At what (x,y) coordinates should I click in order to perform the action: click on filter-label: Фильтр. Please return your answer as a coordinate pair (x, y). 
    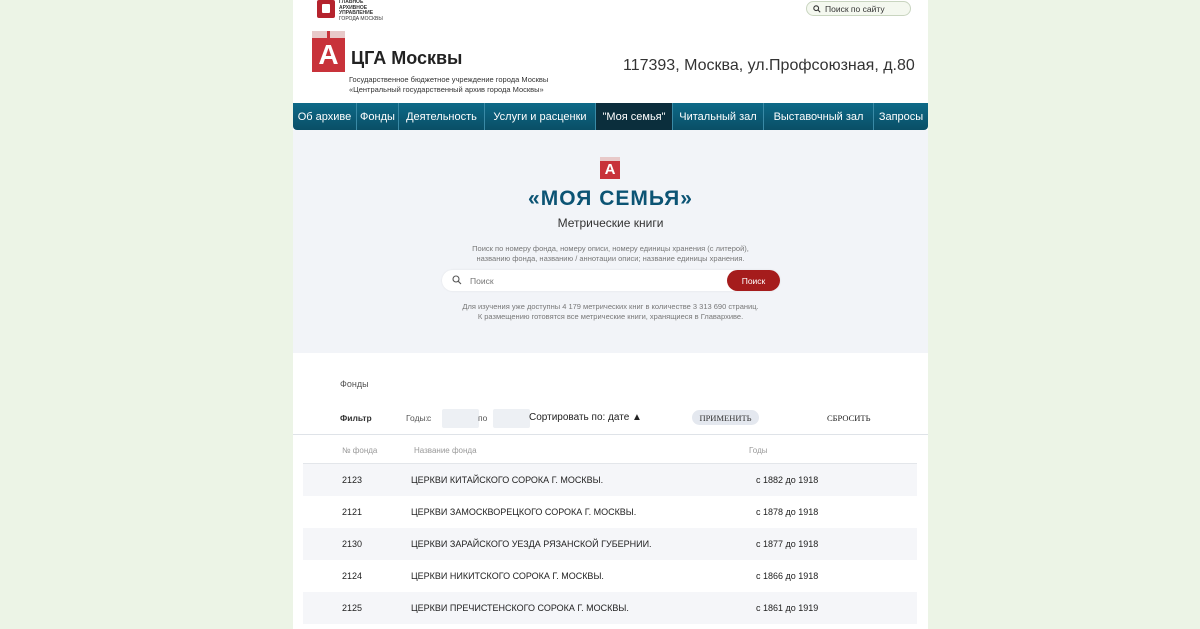
    Looking at the image, I should click on (356, 418).